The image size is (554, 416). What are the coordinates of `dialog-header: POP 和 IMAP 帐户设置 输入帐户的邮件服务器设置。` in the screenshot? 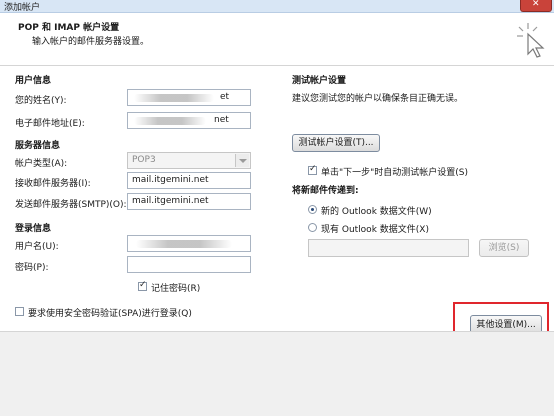 It's located at (277, 39).